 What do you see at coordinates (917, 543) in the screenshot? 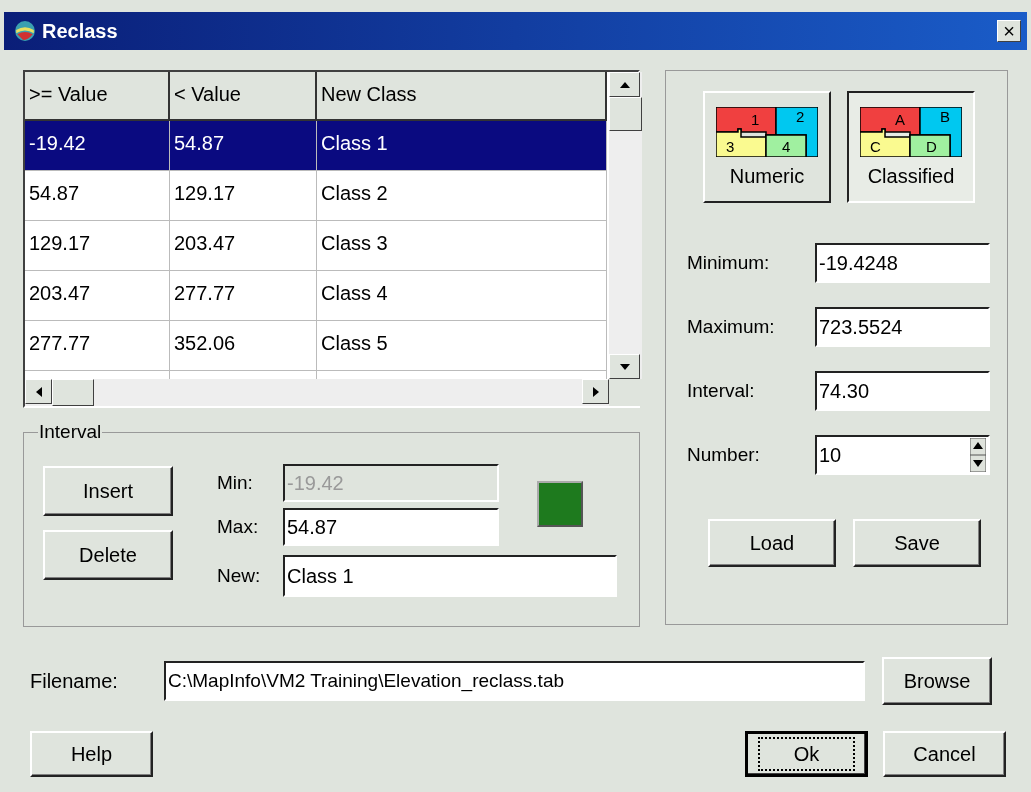
I see `file-button: Save` at bounding box center [917, 543].